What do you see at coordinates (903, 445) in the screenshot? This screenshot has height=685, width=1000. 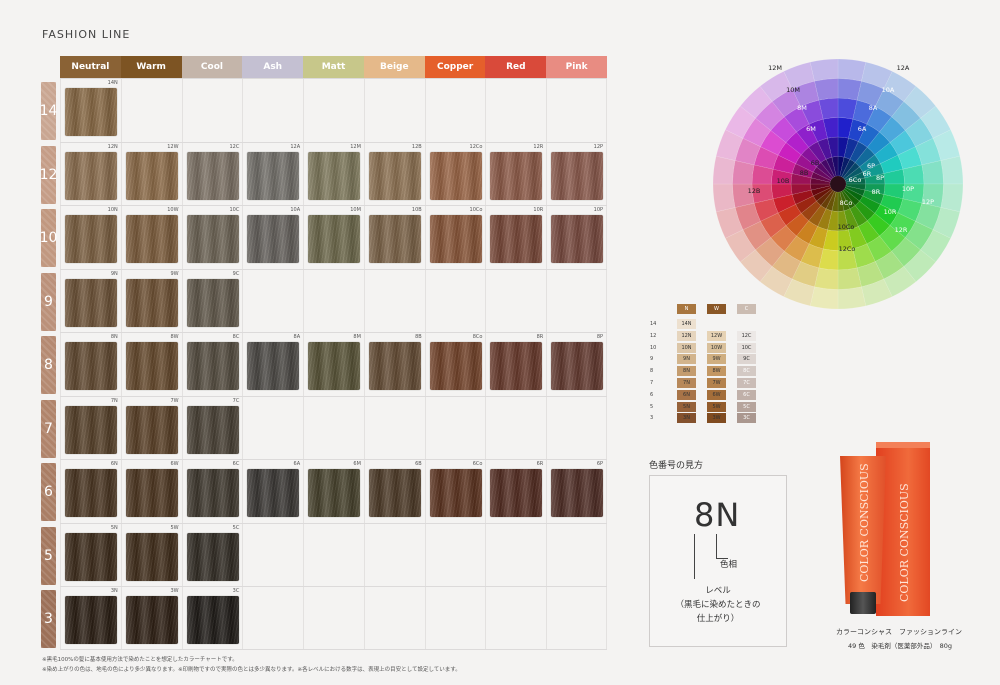 I see `product-box-top` at bounding box center [903, 445].